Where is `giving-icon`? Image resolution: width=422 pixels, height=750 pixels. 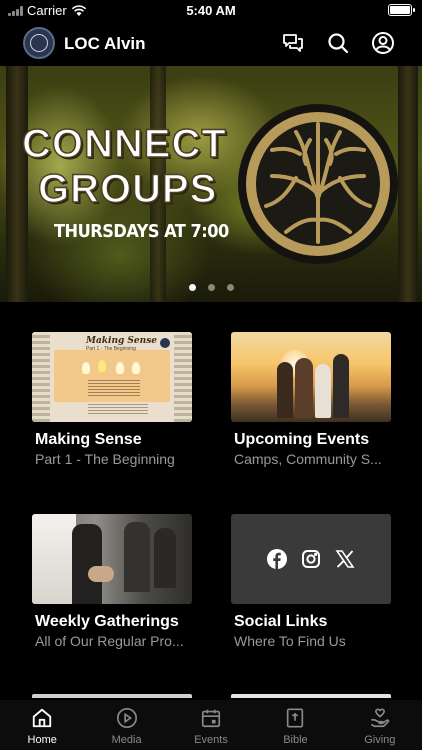 giving-icon is located at coordinates (380, 718).